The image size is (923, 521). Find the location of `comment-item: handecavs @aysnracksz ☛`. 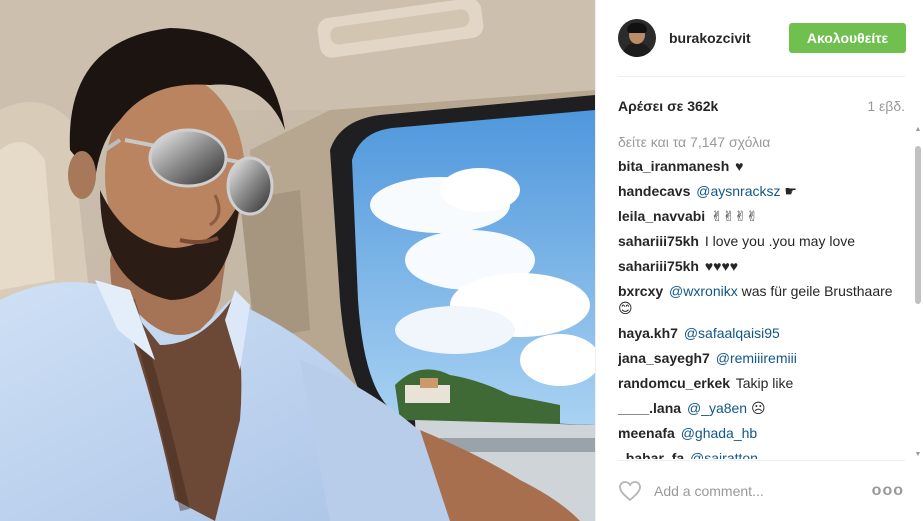

comment-item: handecavs @aysnracksz ☛ is located at coordinates (761, 191).